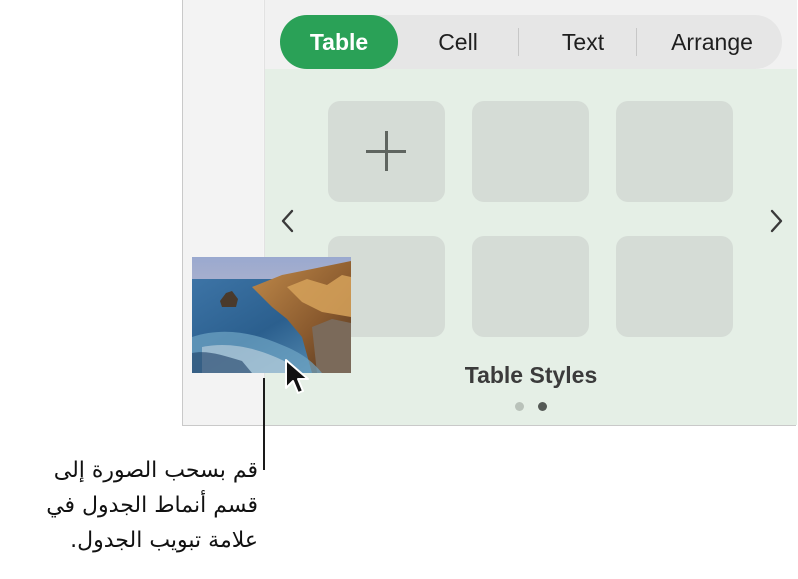 This screenshot has height=579, width=798. I want to click on tab-cell: Cell, so click(458, 42).